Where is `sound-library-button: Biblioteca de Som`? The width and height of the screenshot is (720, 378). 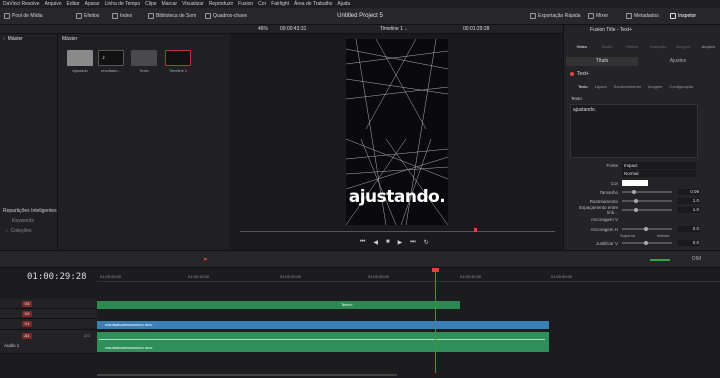 sound-library-button: Biblioteca de Som is located at coordinates (172, 16).